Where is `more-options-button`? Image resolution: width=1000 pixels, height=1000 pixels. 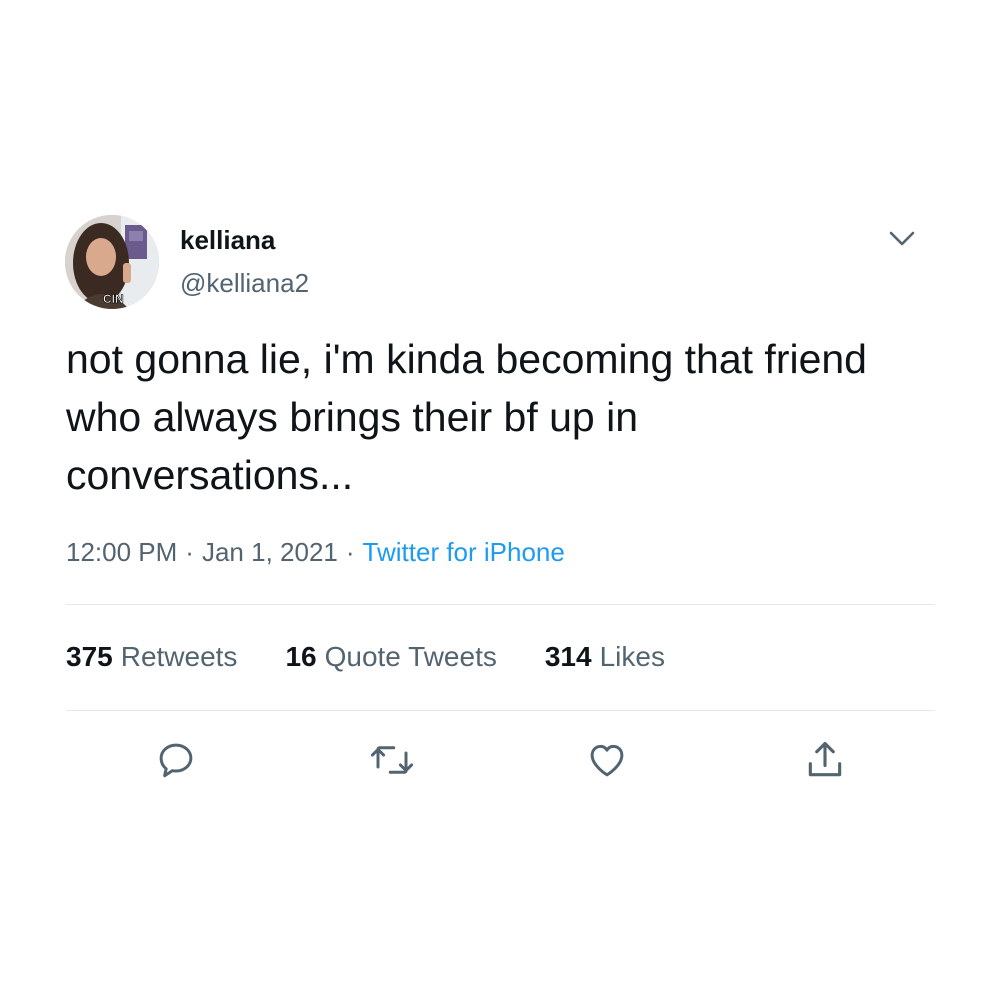
more-options-button is located at coordinates (902, 239).